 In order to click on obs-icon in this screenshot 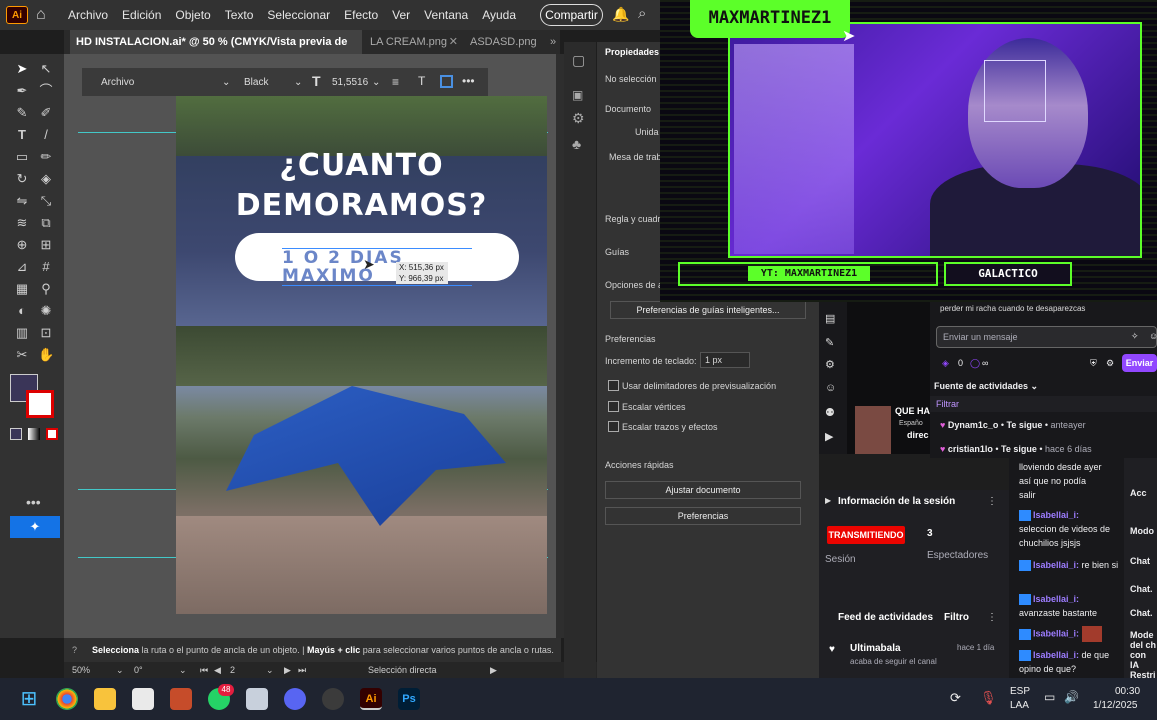, I will do `click(333, 699)`.